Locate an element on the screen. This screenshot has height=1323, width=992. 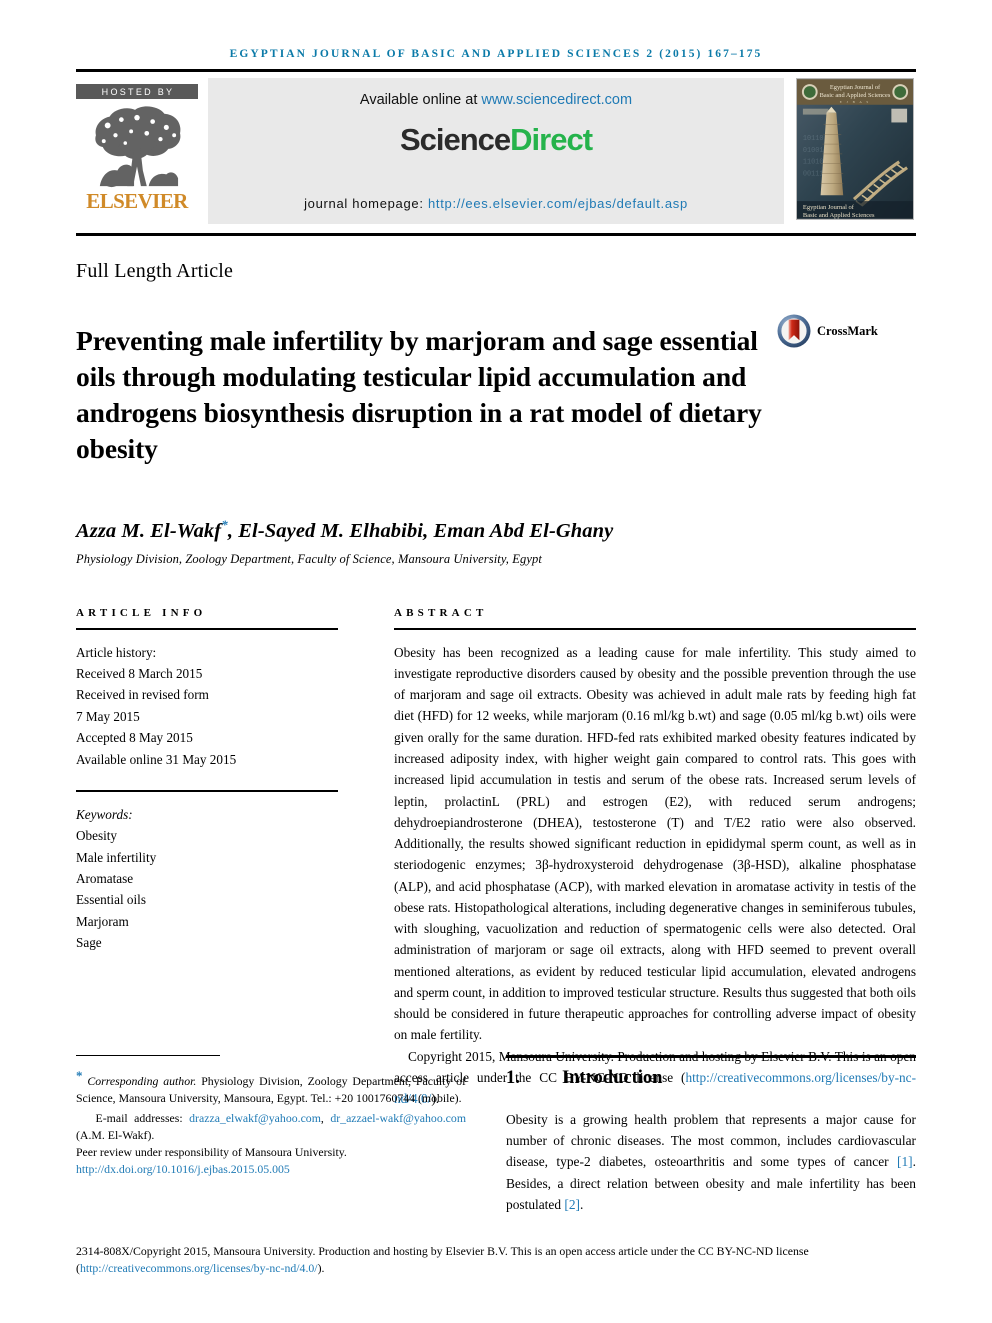
footnote-marker: * is located at coordinates (79, 1075).